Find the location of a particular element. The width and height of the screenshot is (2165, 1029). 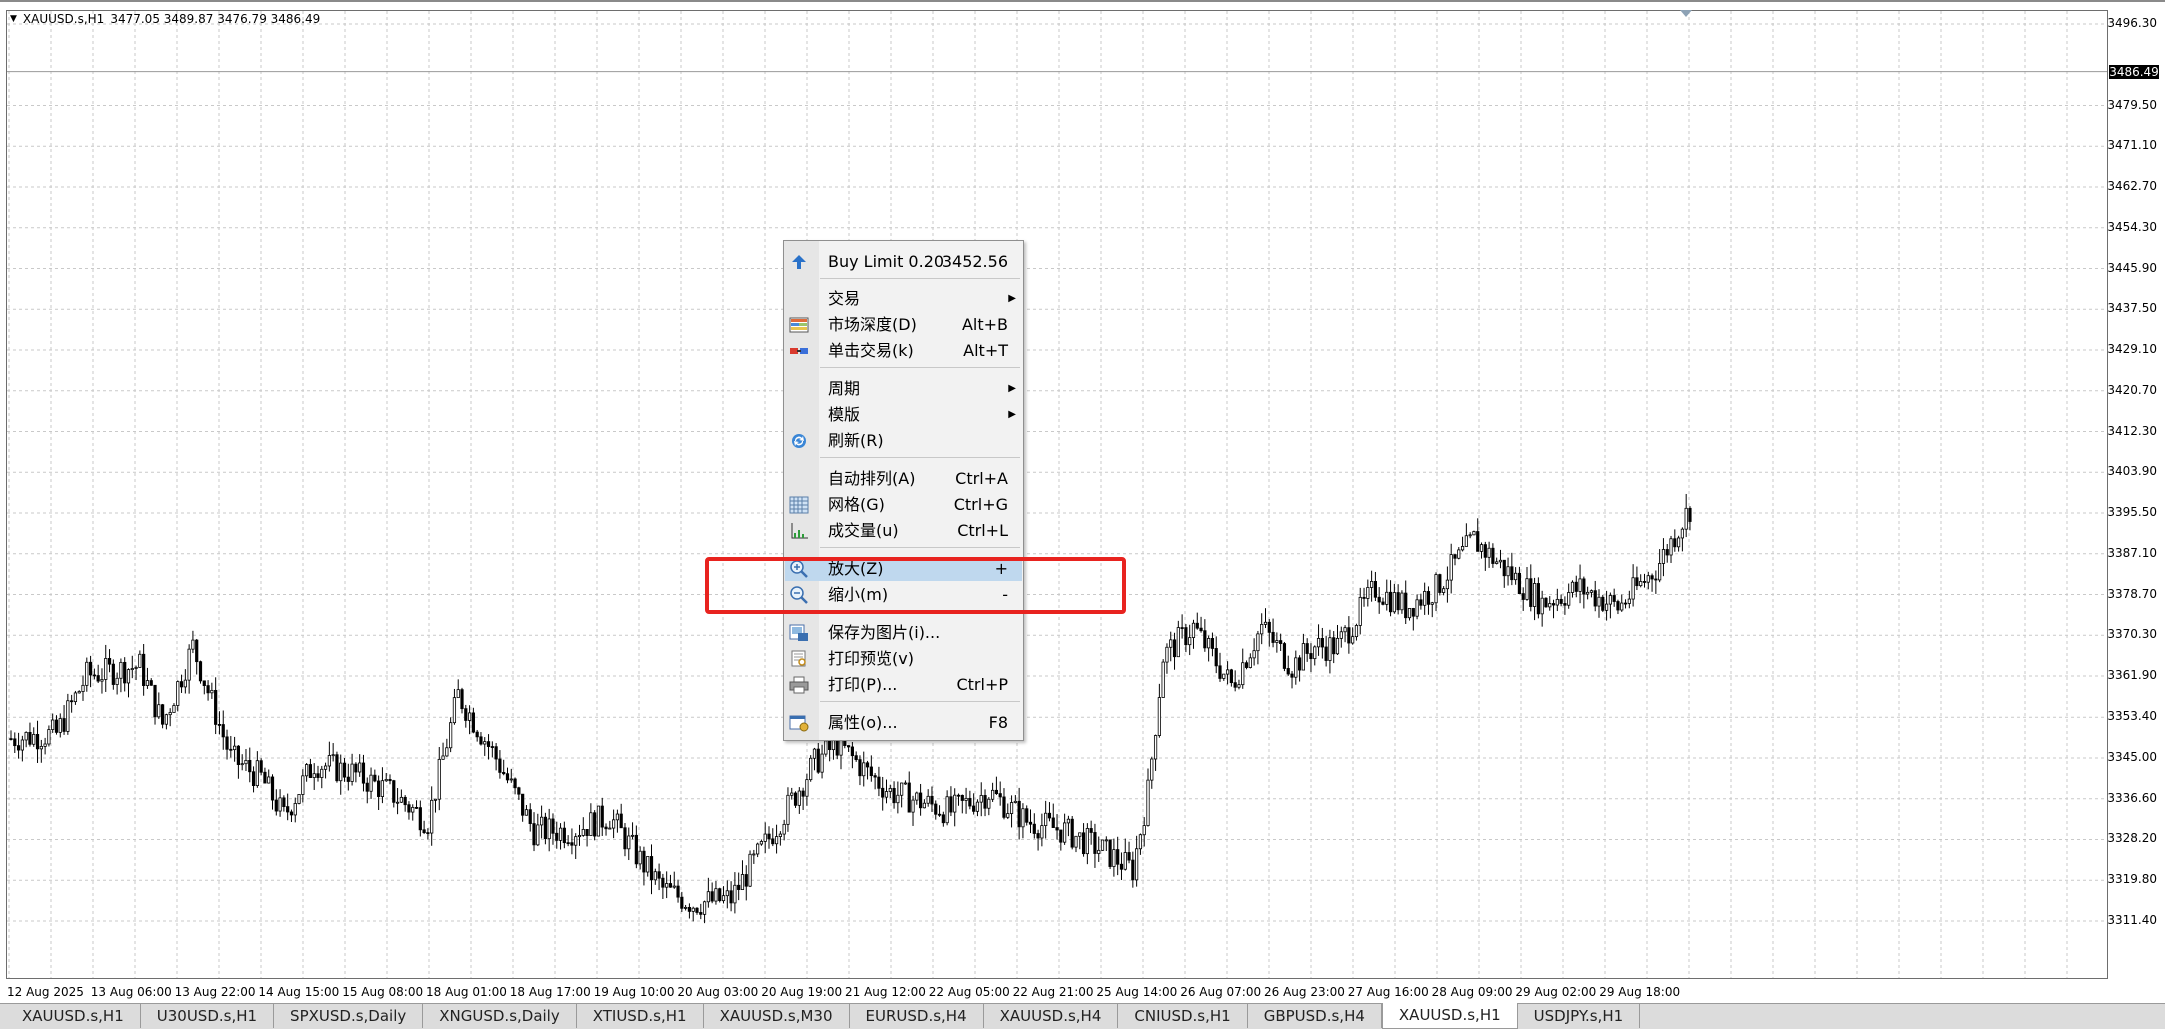

menu-item: 市场深度(D) Alt+B is located at coordinates (903, 325).